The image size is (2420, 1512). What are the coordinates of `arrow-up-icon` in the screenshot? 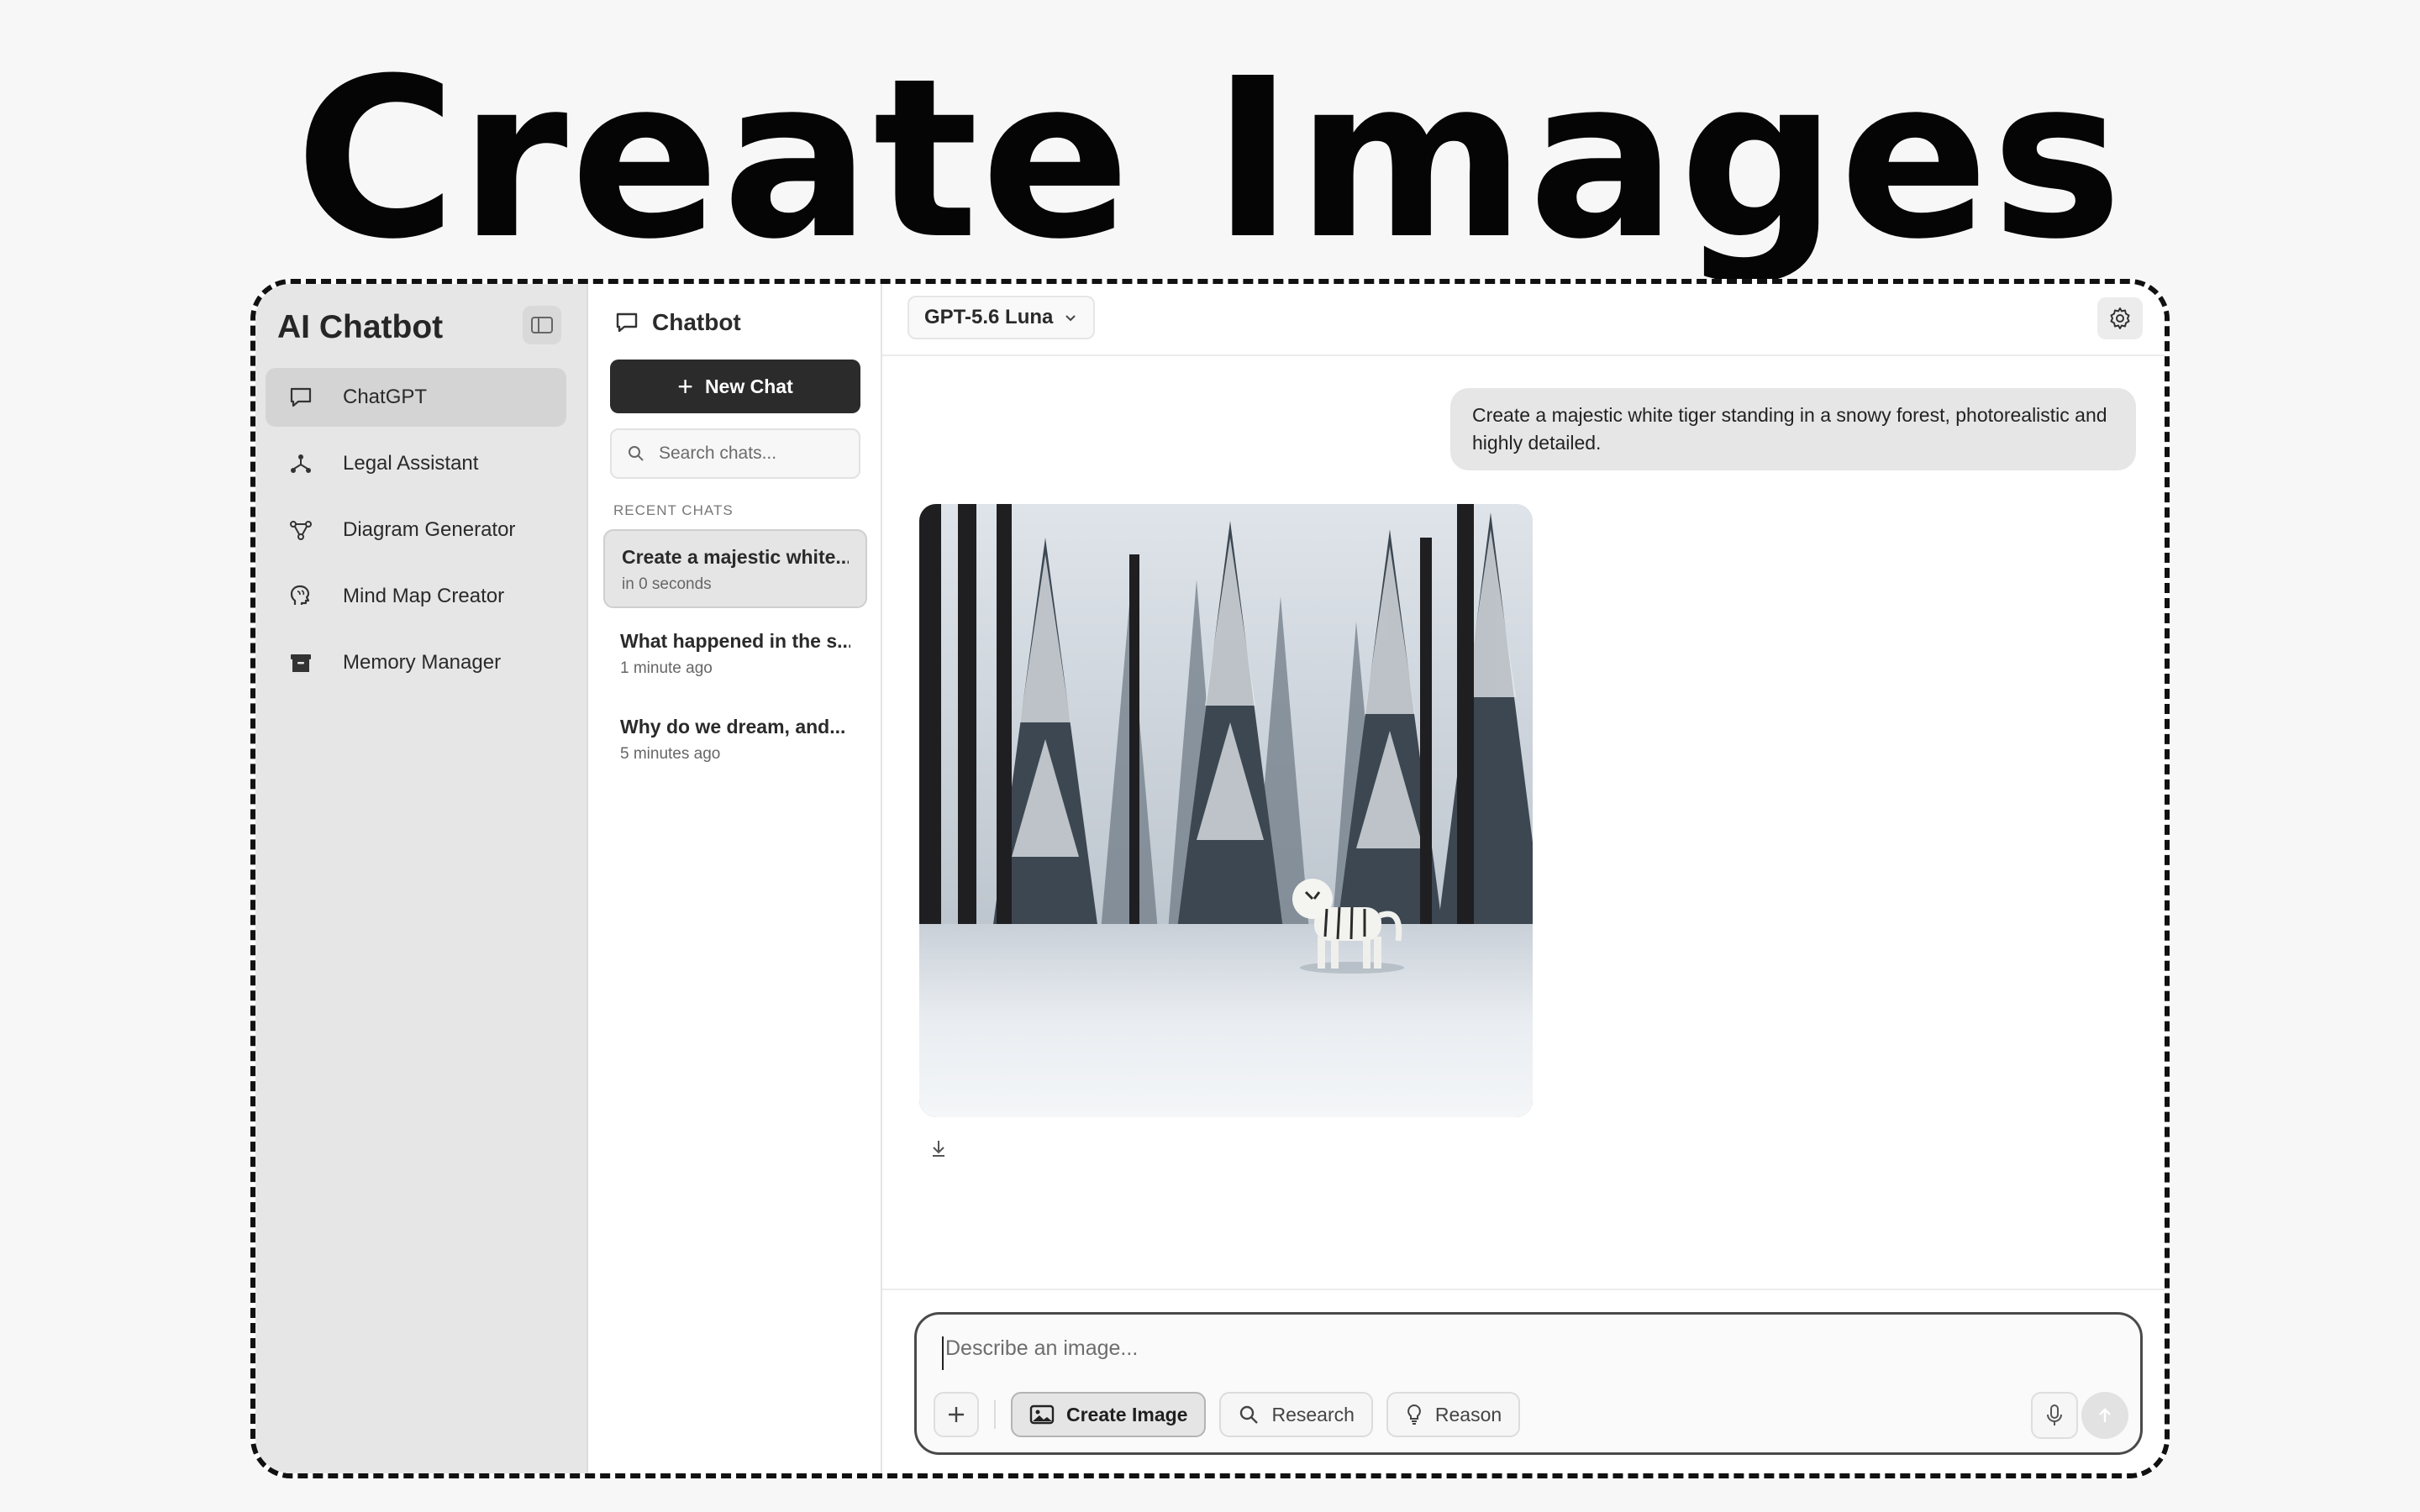 It's located at (2105, 1415).